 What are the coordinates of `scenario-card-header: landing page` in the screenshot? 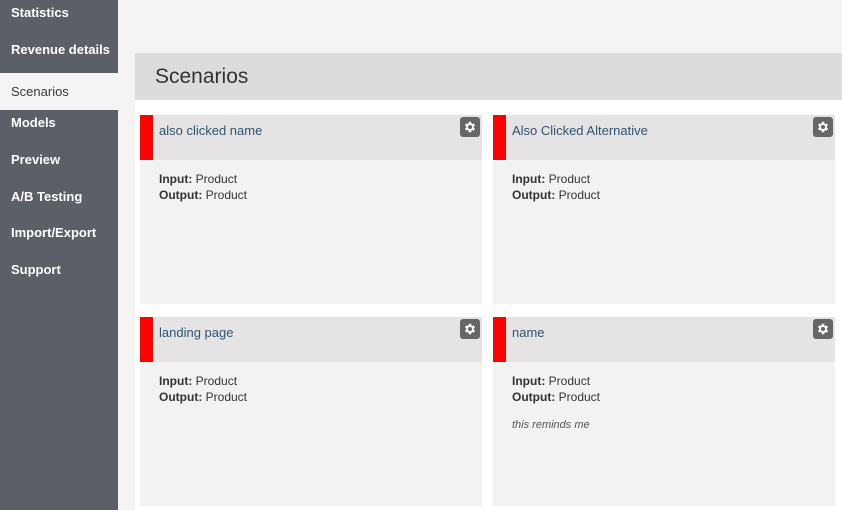 It's located at (311, 339).